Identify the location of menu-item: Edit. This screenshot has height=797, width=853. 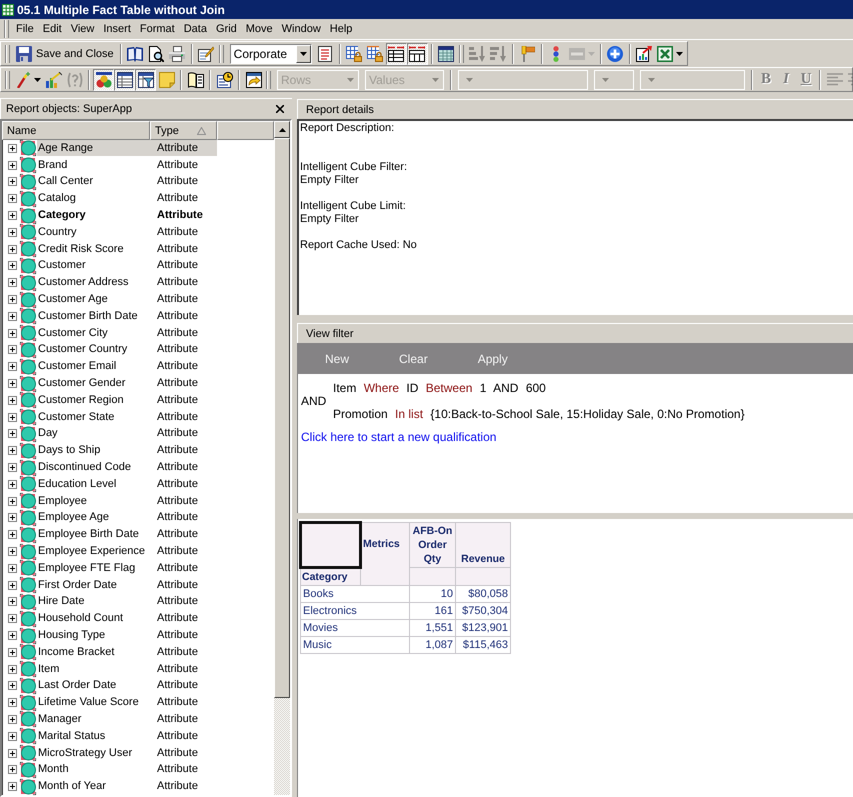
(52, 29).